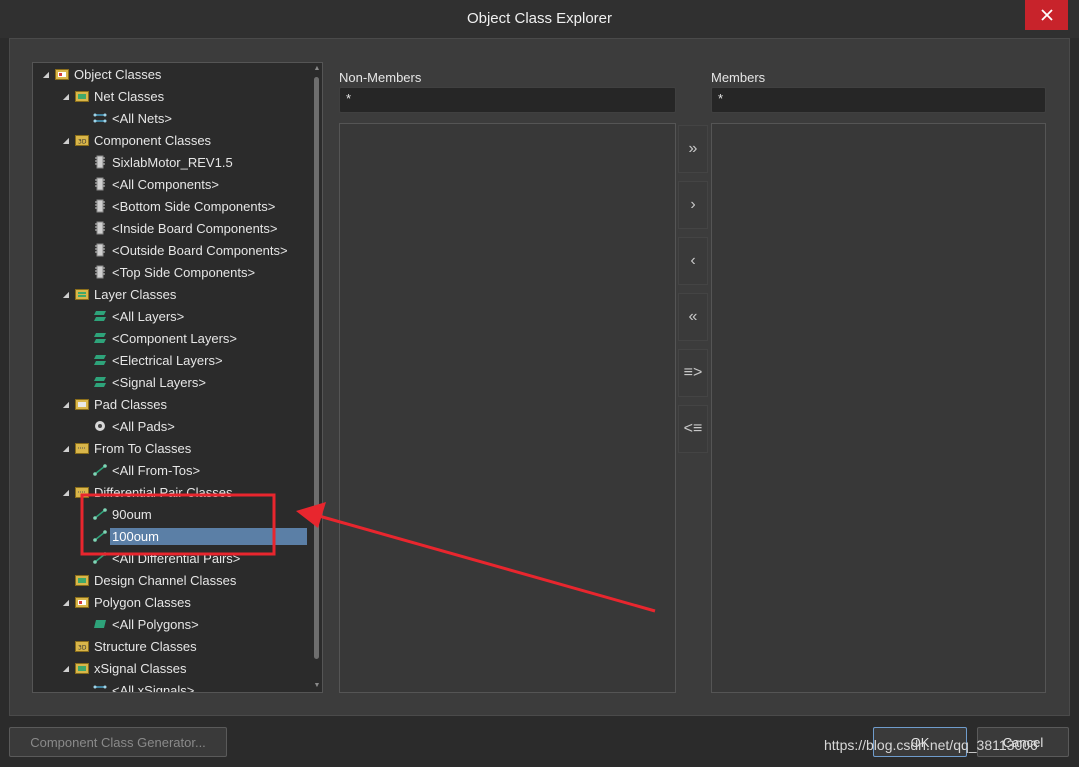 The width and height of the screenshot is (1079, 767). What do you see at coordinates (140, 668) in the screenshot?
I see `tree-item-label: xSignal Classes` at bounding box center [140, 668].